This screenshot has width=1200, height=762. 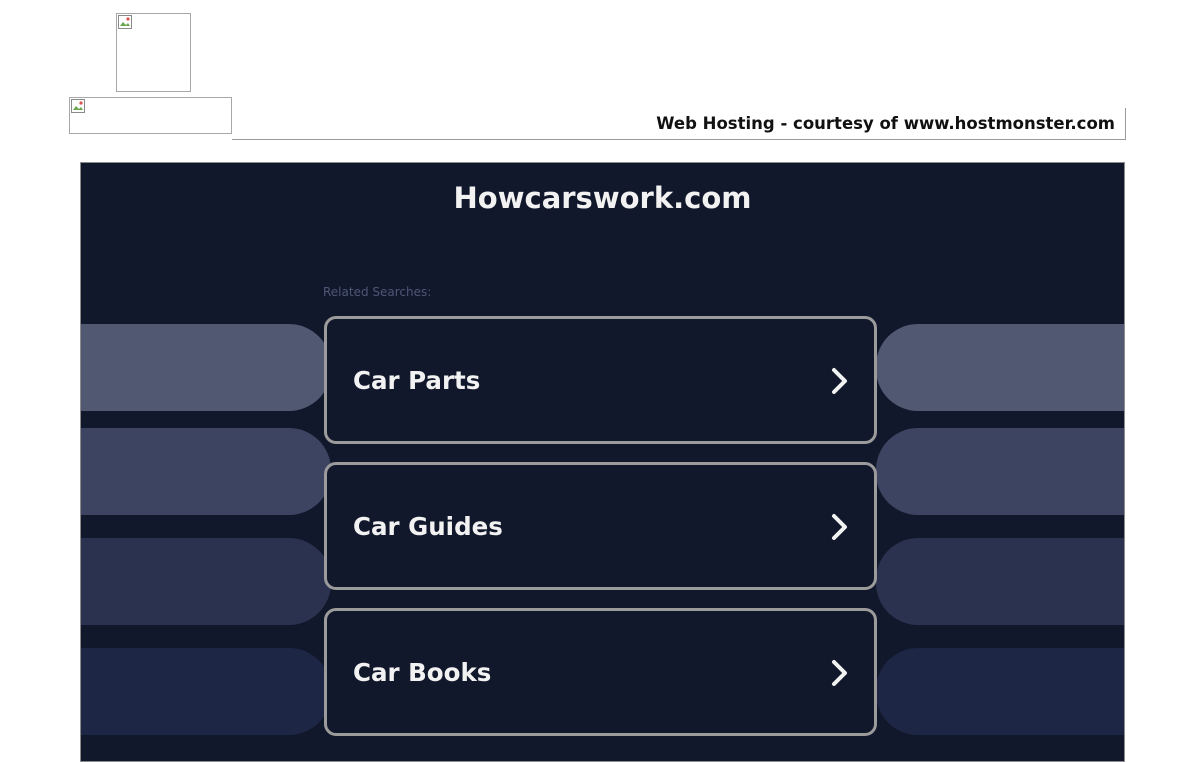 I want to click on related-searches-label: Related Searches:, so click(x=377, y=292).